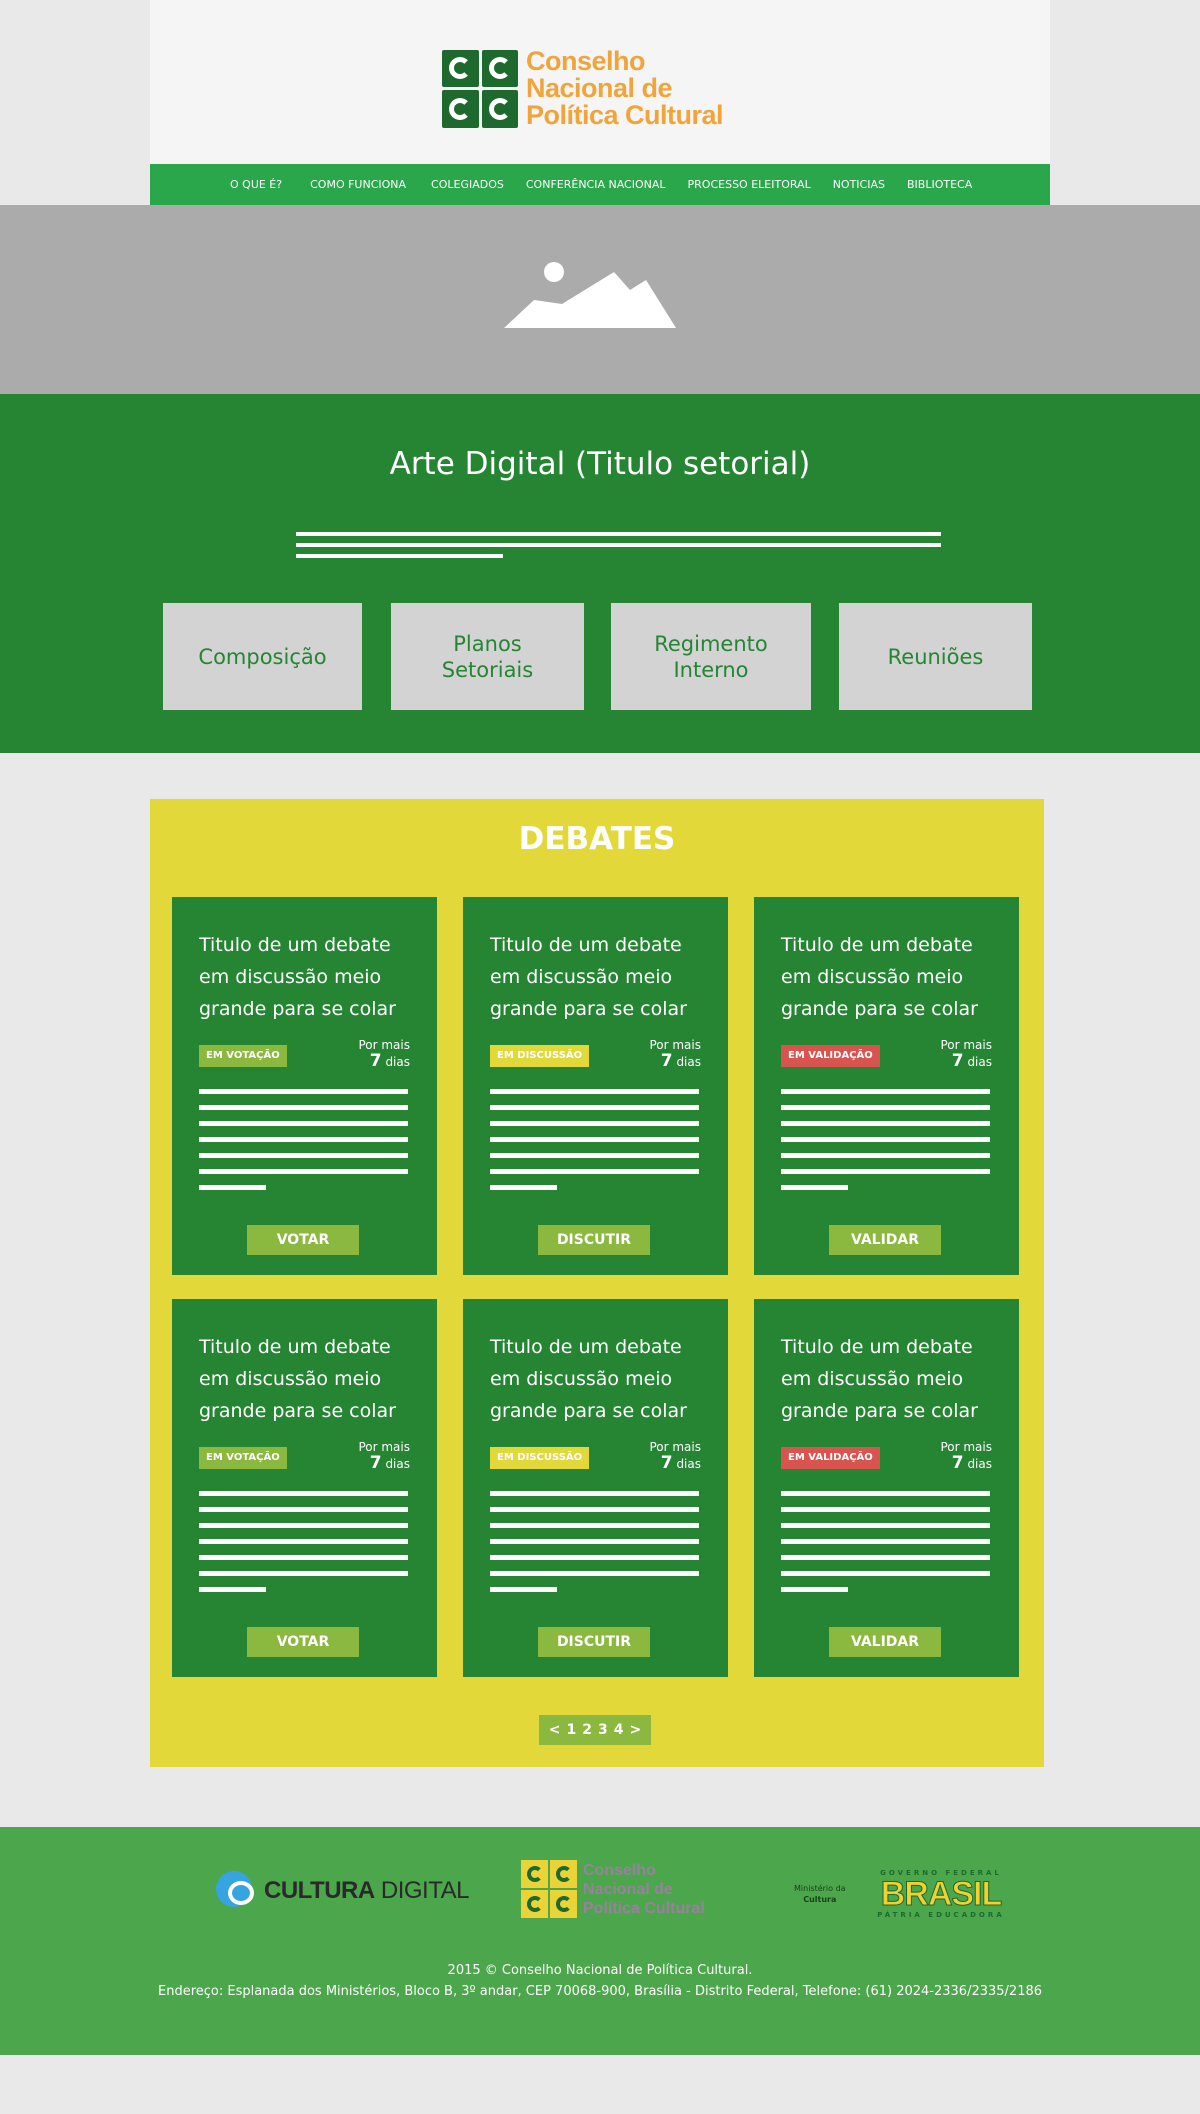  Describe the element at coordinates (358, 184) in the screenshot. I see `nav-item-como-funciona: COMO FUNCIONA` at that location.